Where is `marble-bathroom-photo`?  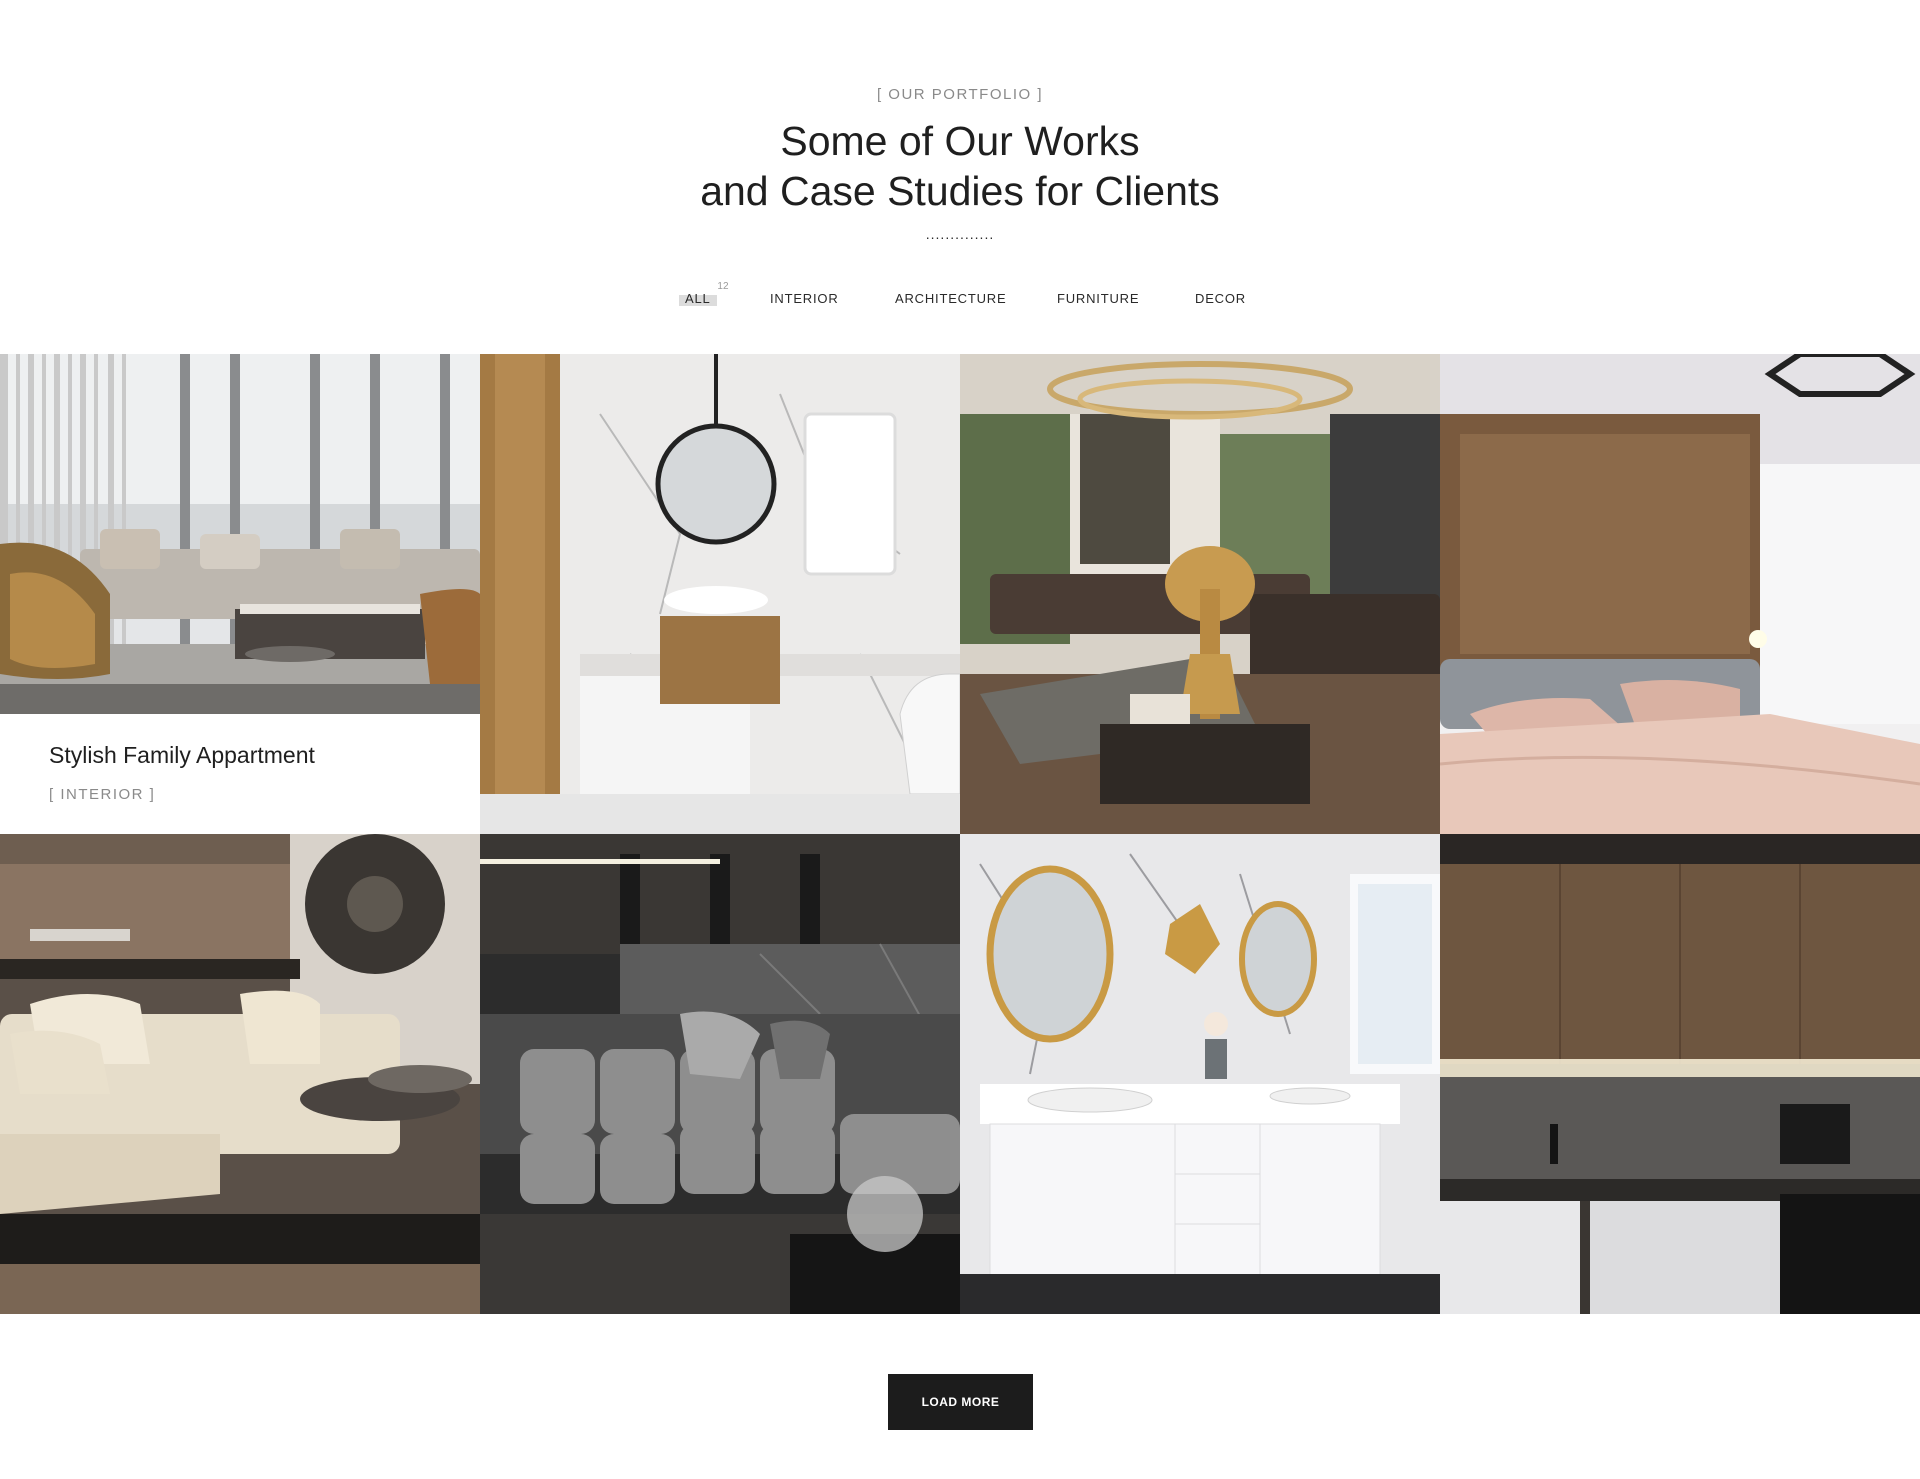
marble-bathroom-photo is located at coordinates (720, 594).